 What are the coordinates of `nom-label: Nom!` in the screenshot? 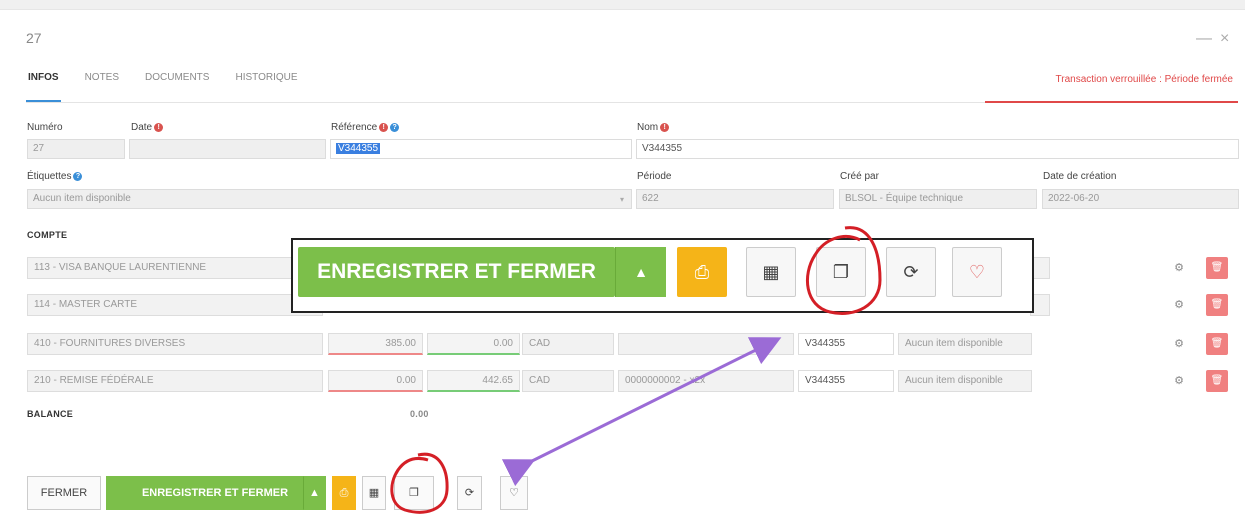 It's located at (653, 127).